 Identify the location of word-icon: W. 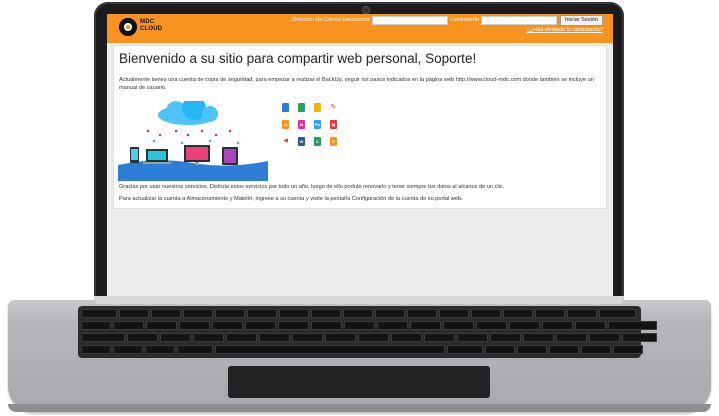
(301, 141).